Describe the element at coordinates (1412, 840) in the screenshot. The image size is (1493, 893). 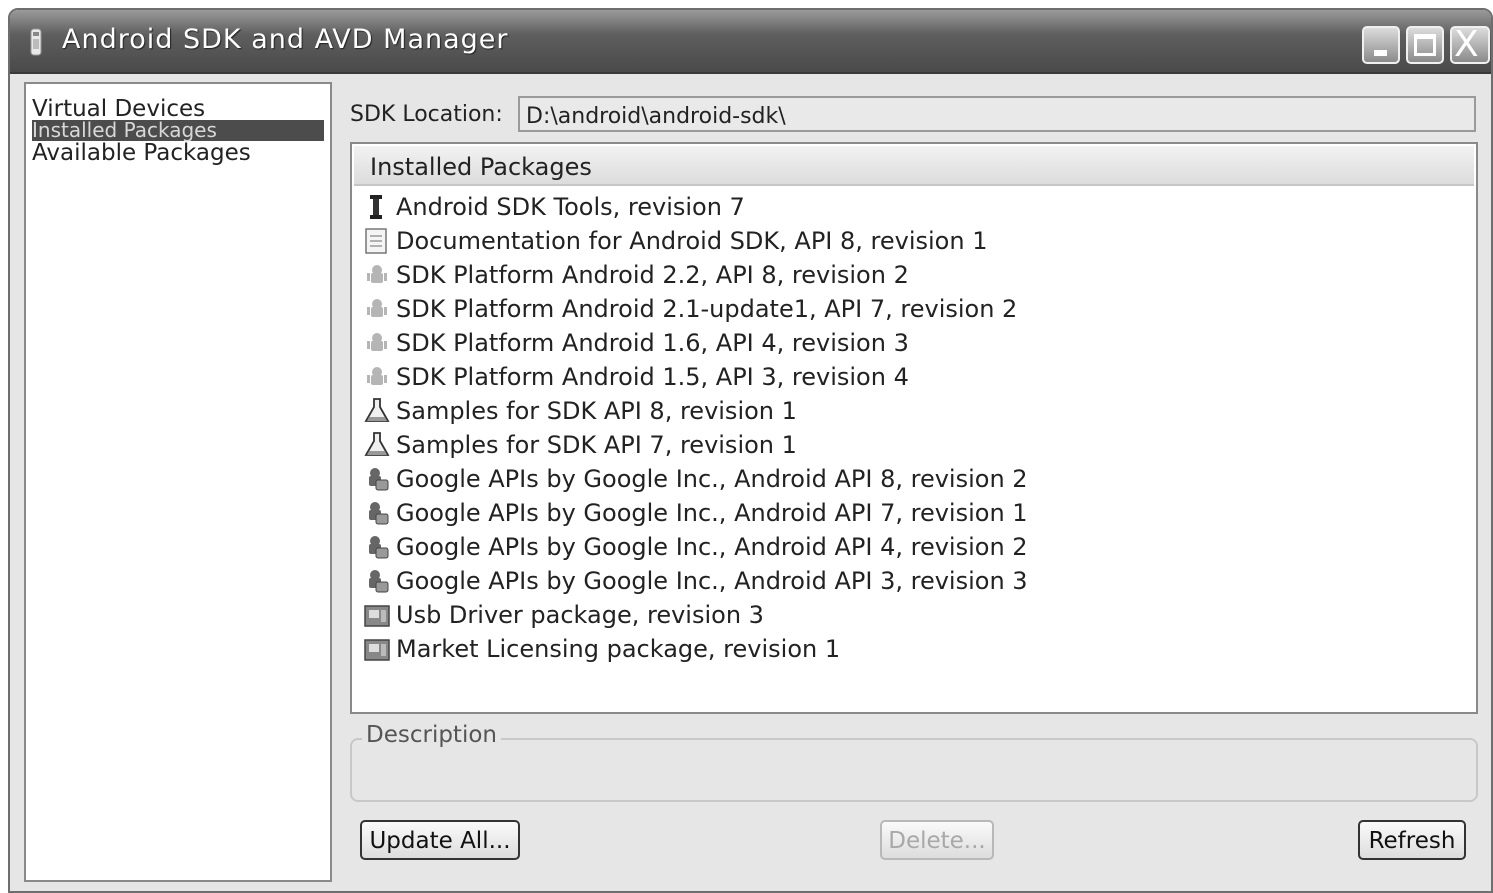
I see `refresh-button: Refresh` at that location.